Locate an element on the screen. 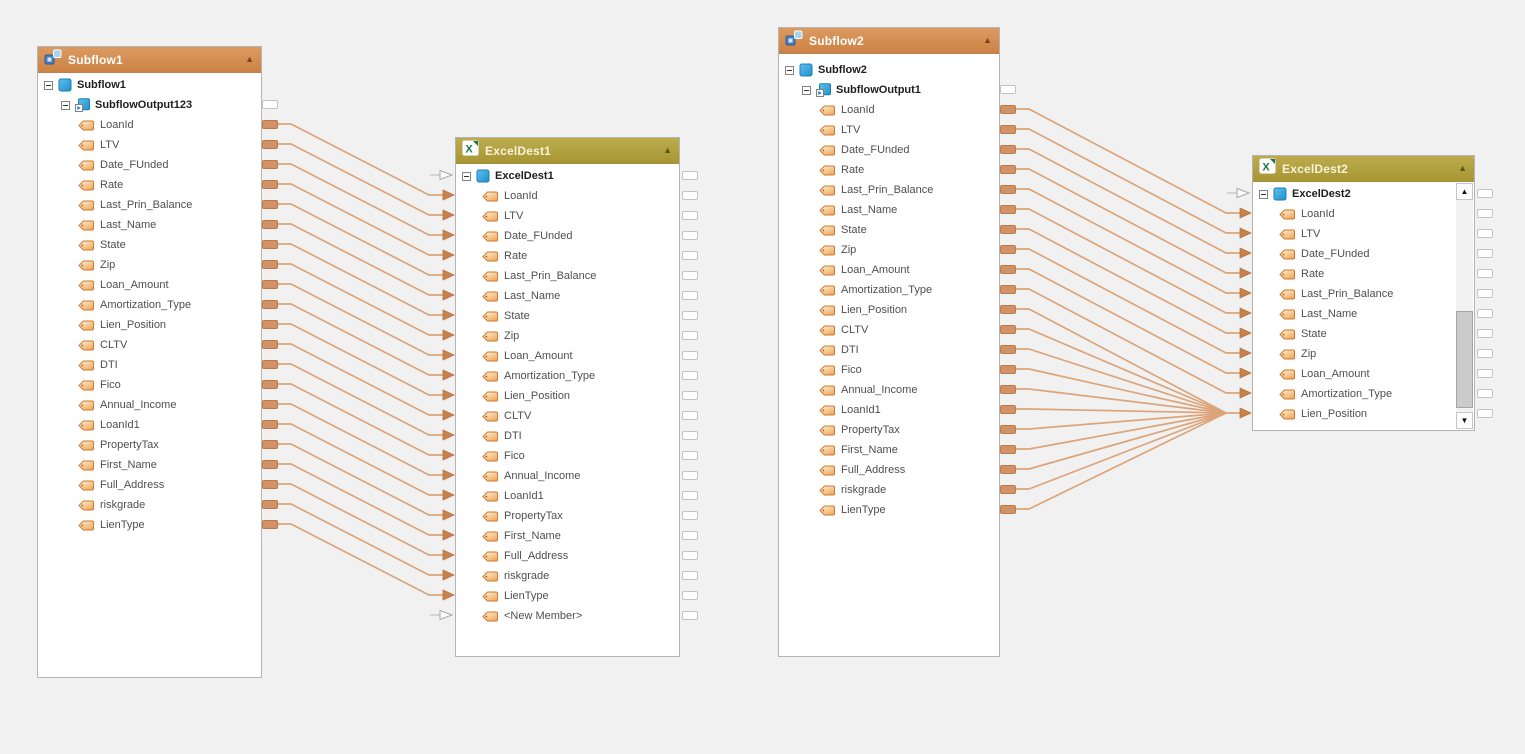 Image resolution: width=1525 pixels, height=754 pixels. scrollbar-up-button: ▲ is located at coordinates (1464, 191).